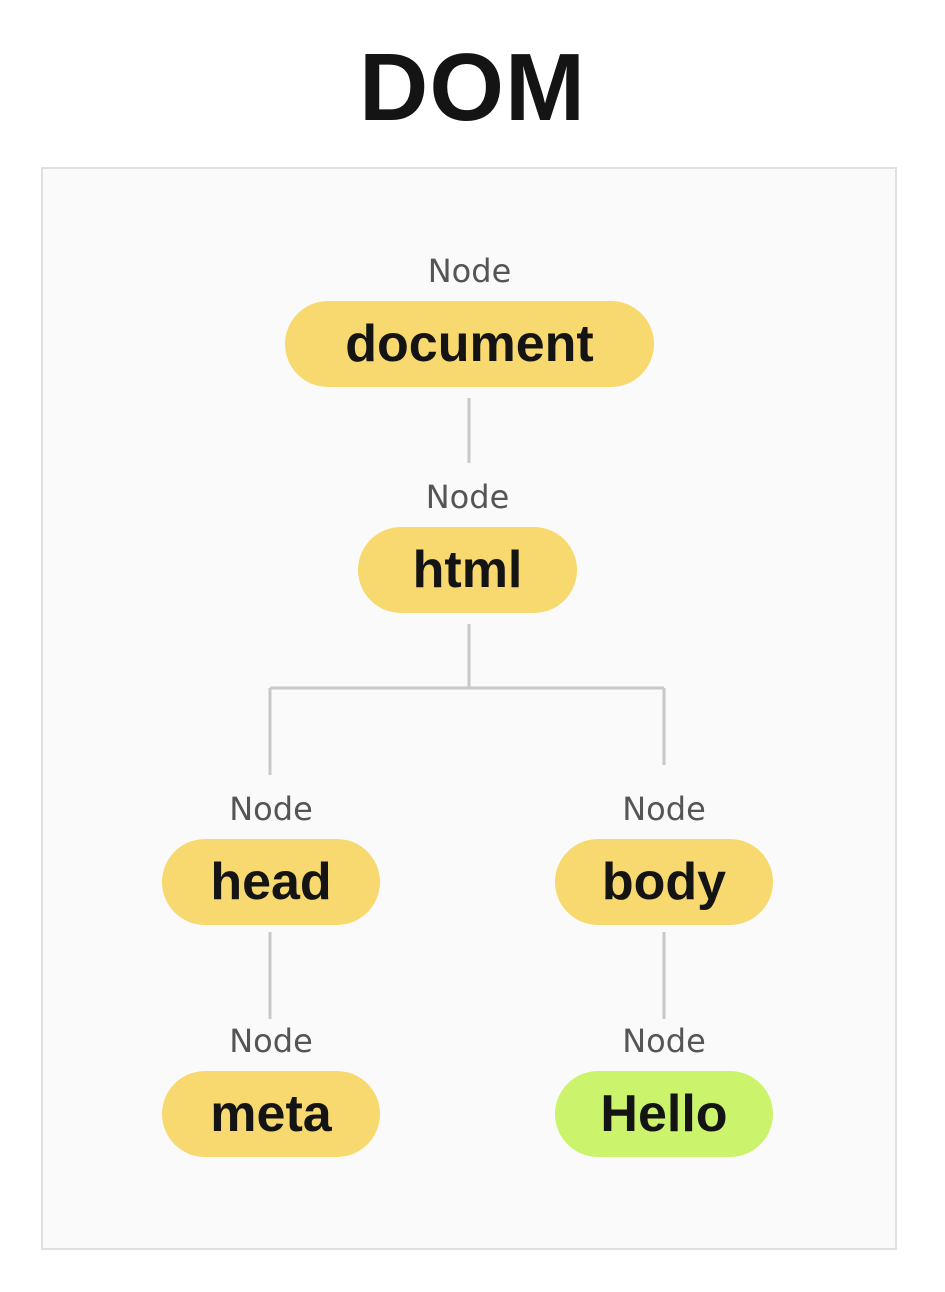 The height and width of the screenshot is (1292, 945). Describe the element at coordinates (271, 1114) in the screenshot. I see `meta-node-pill: meta` at that location.